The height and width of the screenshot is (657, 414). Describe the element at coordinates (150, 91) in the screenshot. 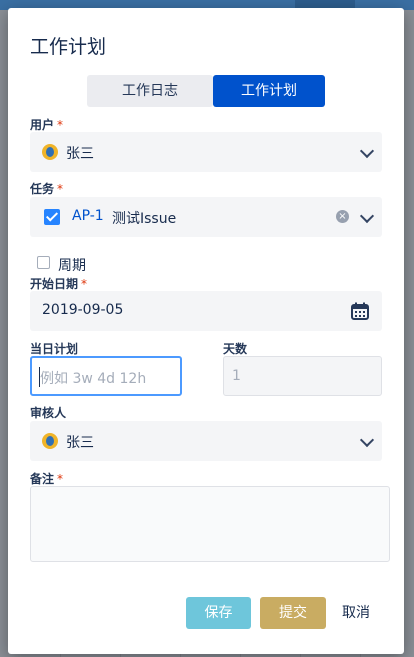

I see `tab-work-log: 工作日志` at that location.